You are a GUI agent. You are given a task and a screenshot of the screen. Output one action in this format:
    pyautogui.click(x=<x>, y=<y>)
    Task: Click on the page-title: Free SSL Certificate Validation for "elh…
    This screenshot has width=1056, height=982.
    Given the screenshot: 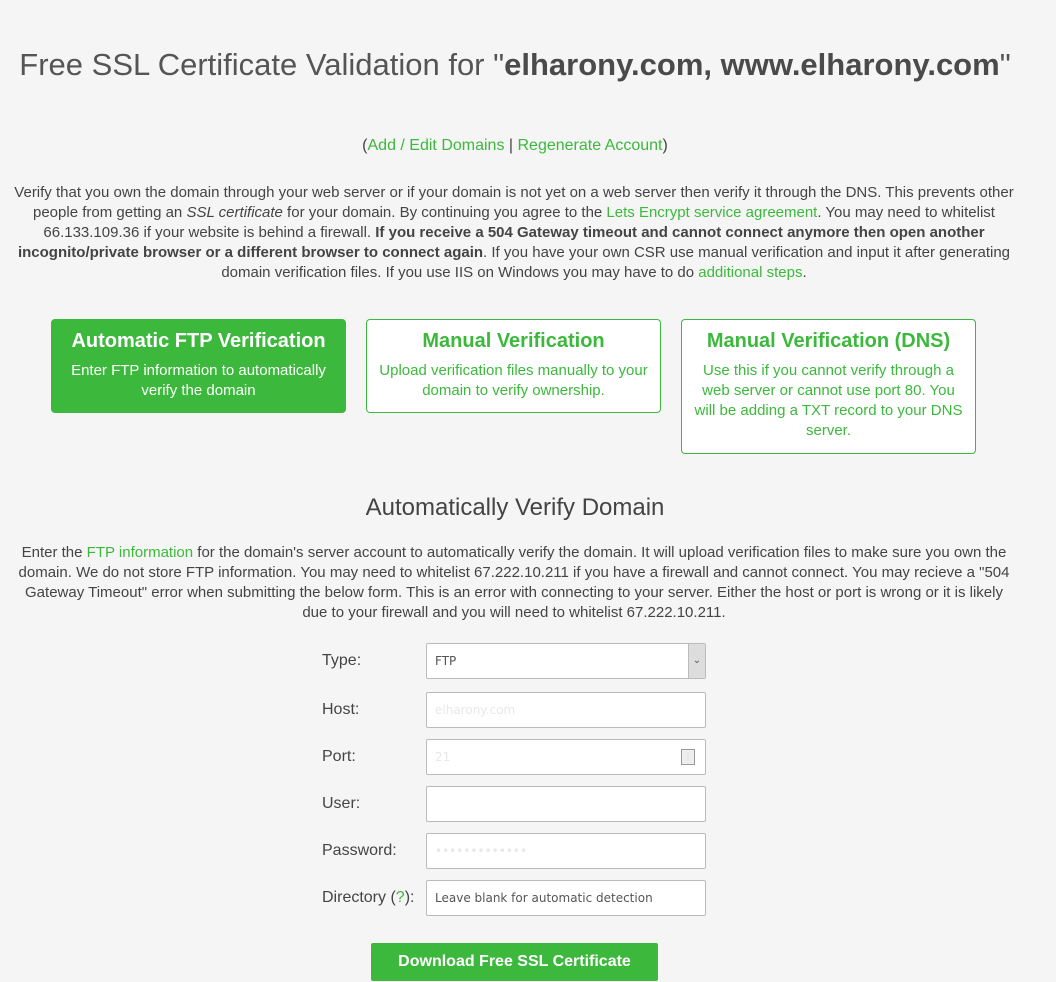 What is the action you would take?
    pyautogui.click(x=515, y=64)
    